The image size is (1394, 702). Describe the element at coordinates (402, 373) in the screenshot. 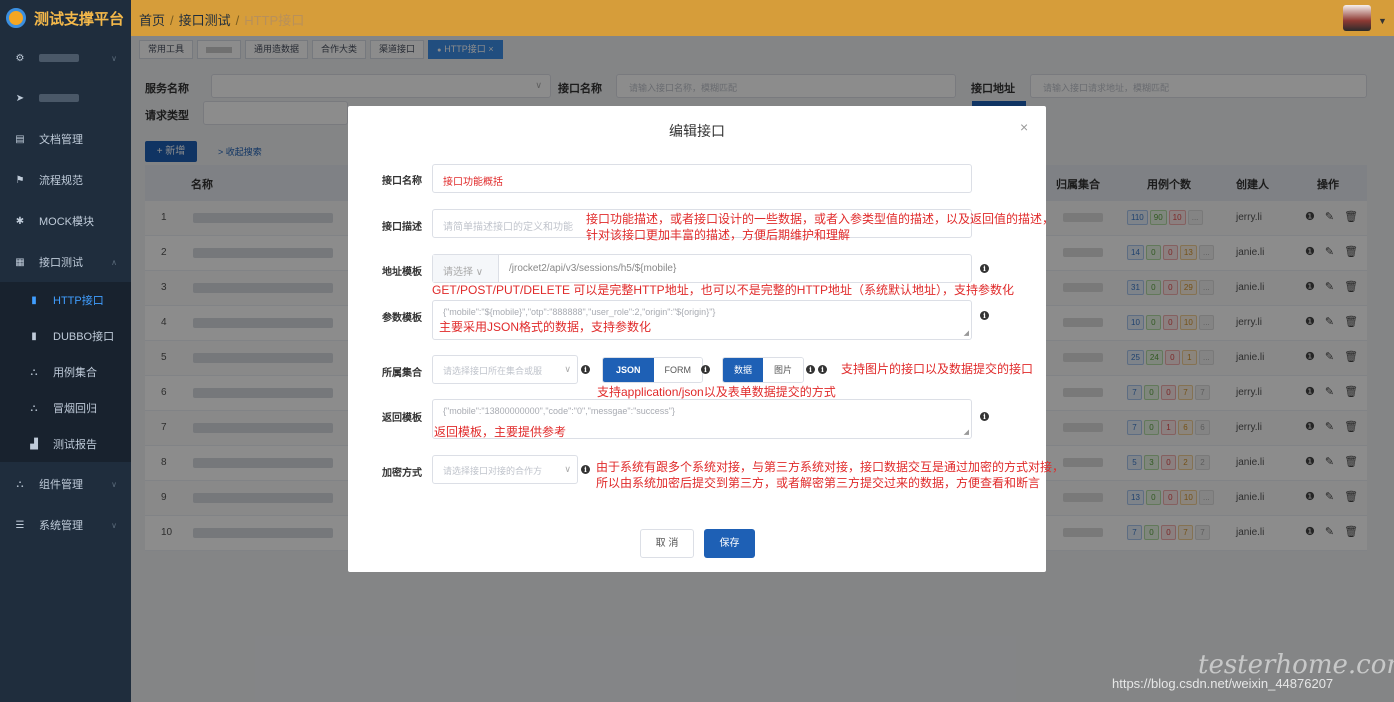

I see `collection-label: 所属集合` at that location.